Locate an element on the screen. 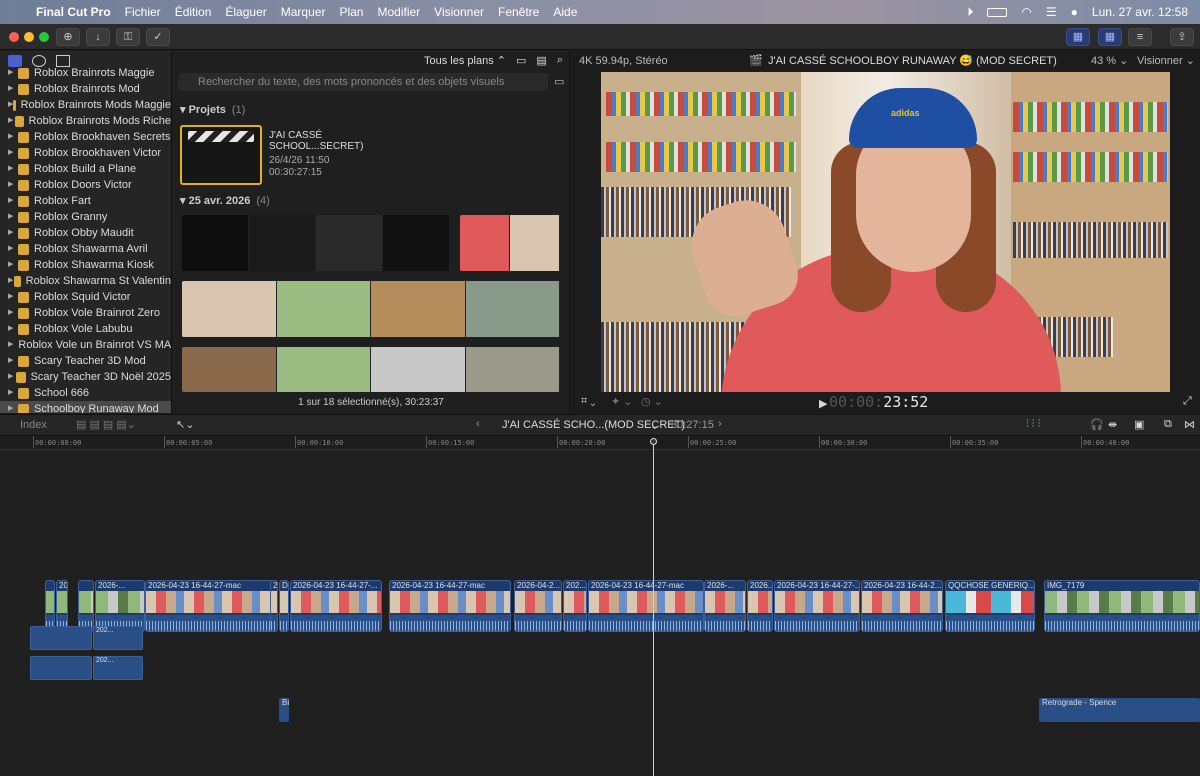 This screenshot has height=776, width=1200. timeline-clip: D is located at coordinates (284, 606).